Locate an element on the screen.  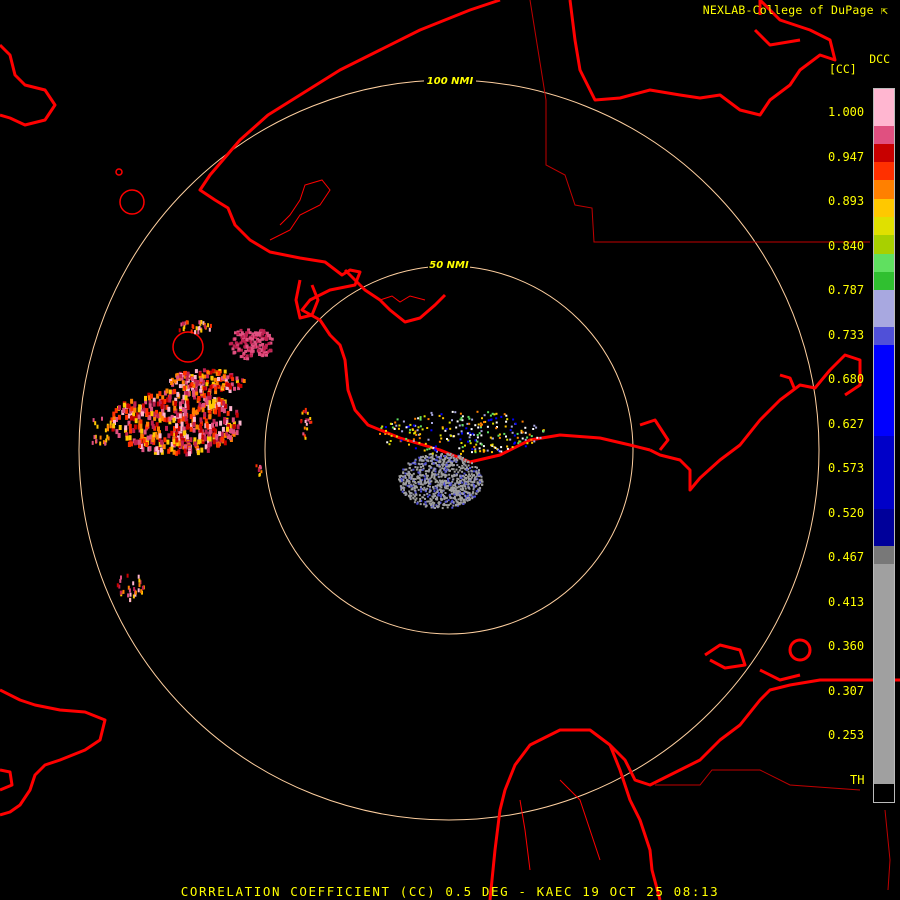
color-scale-tick: 0.573 is located at coordinates (846, 468).